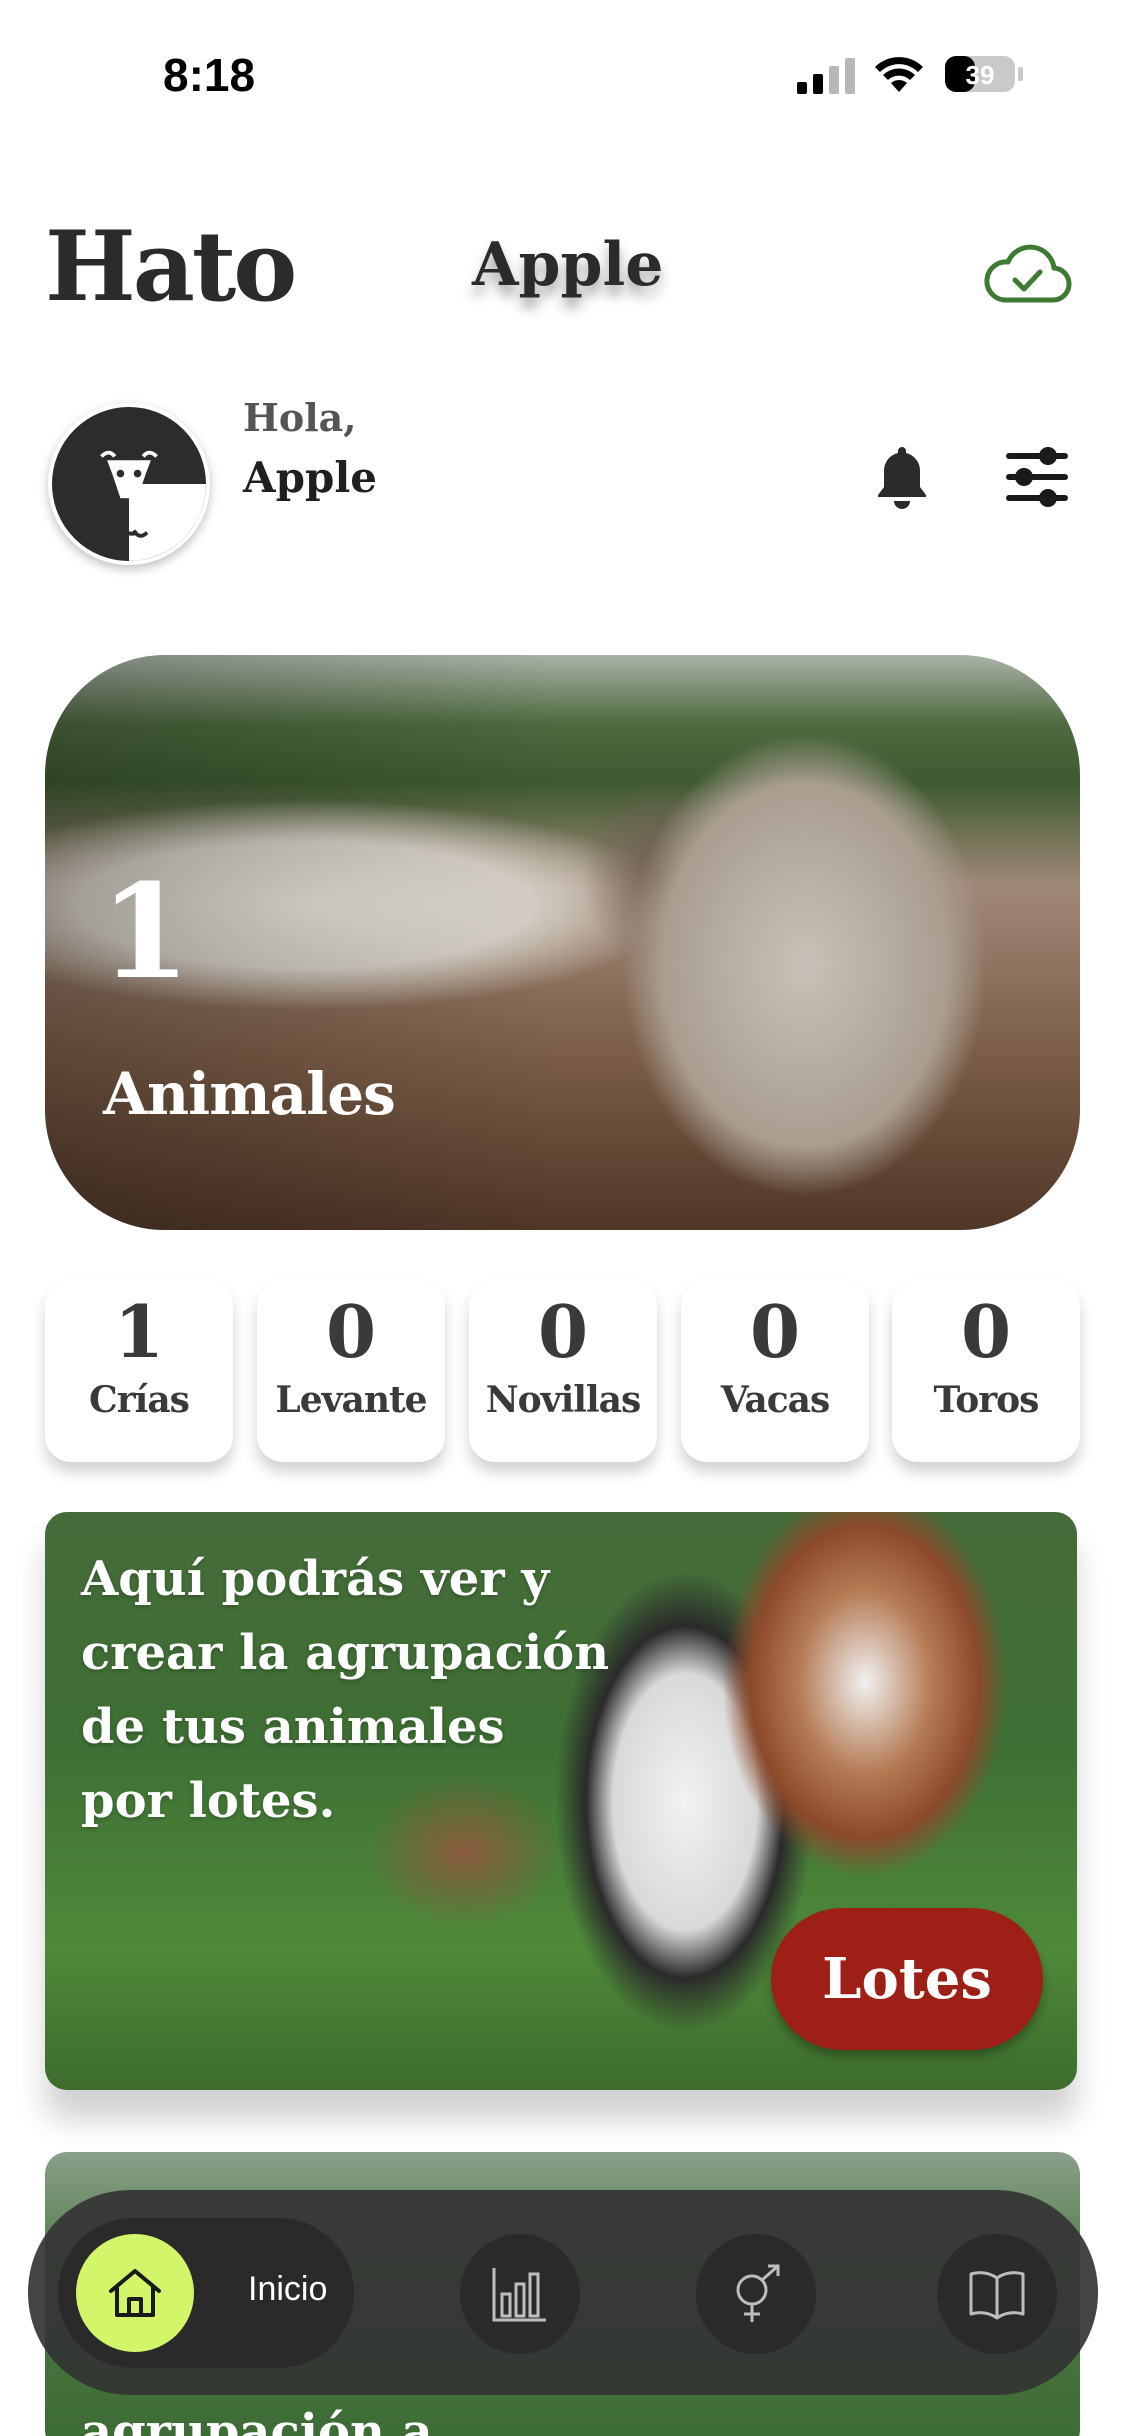 This screenshot has height=2436, width=1125. What do you see at coordinates (562, 482) in the screenshot?
I see `greeting-row: Hola, Apple` at bounding box center [562, 482].